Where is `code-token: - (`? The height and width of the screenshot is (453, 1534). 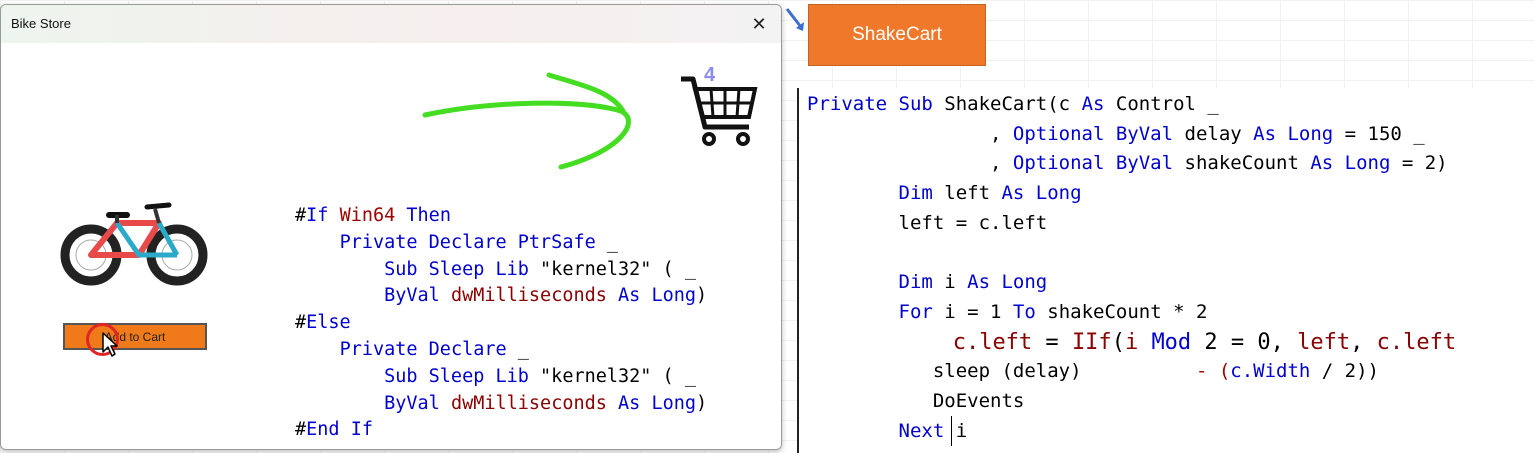 code-token: - ( is located at coordinates (1213, 371).